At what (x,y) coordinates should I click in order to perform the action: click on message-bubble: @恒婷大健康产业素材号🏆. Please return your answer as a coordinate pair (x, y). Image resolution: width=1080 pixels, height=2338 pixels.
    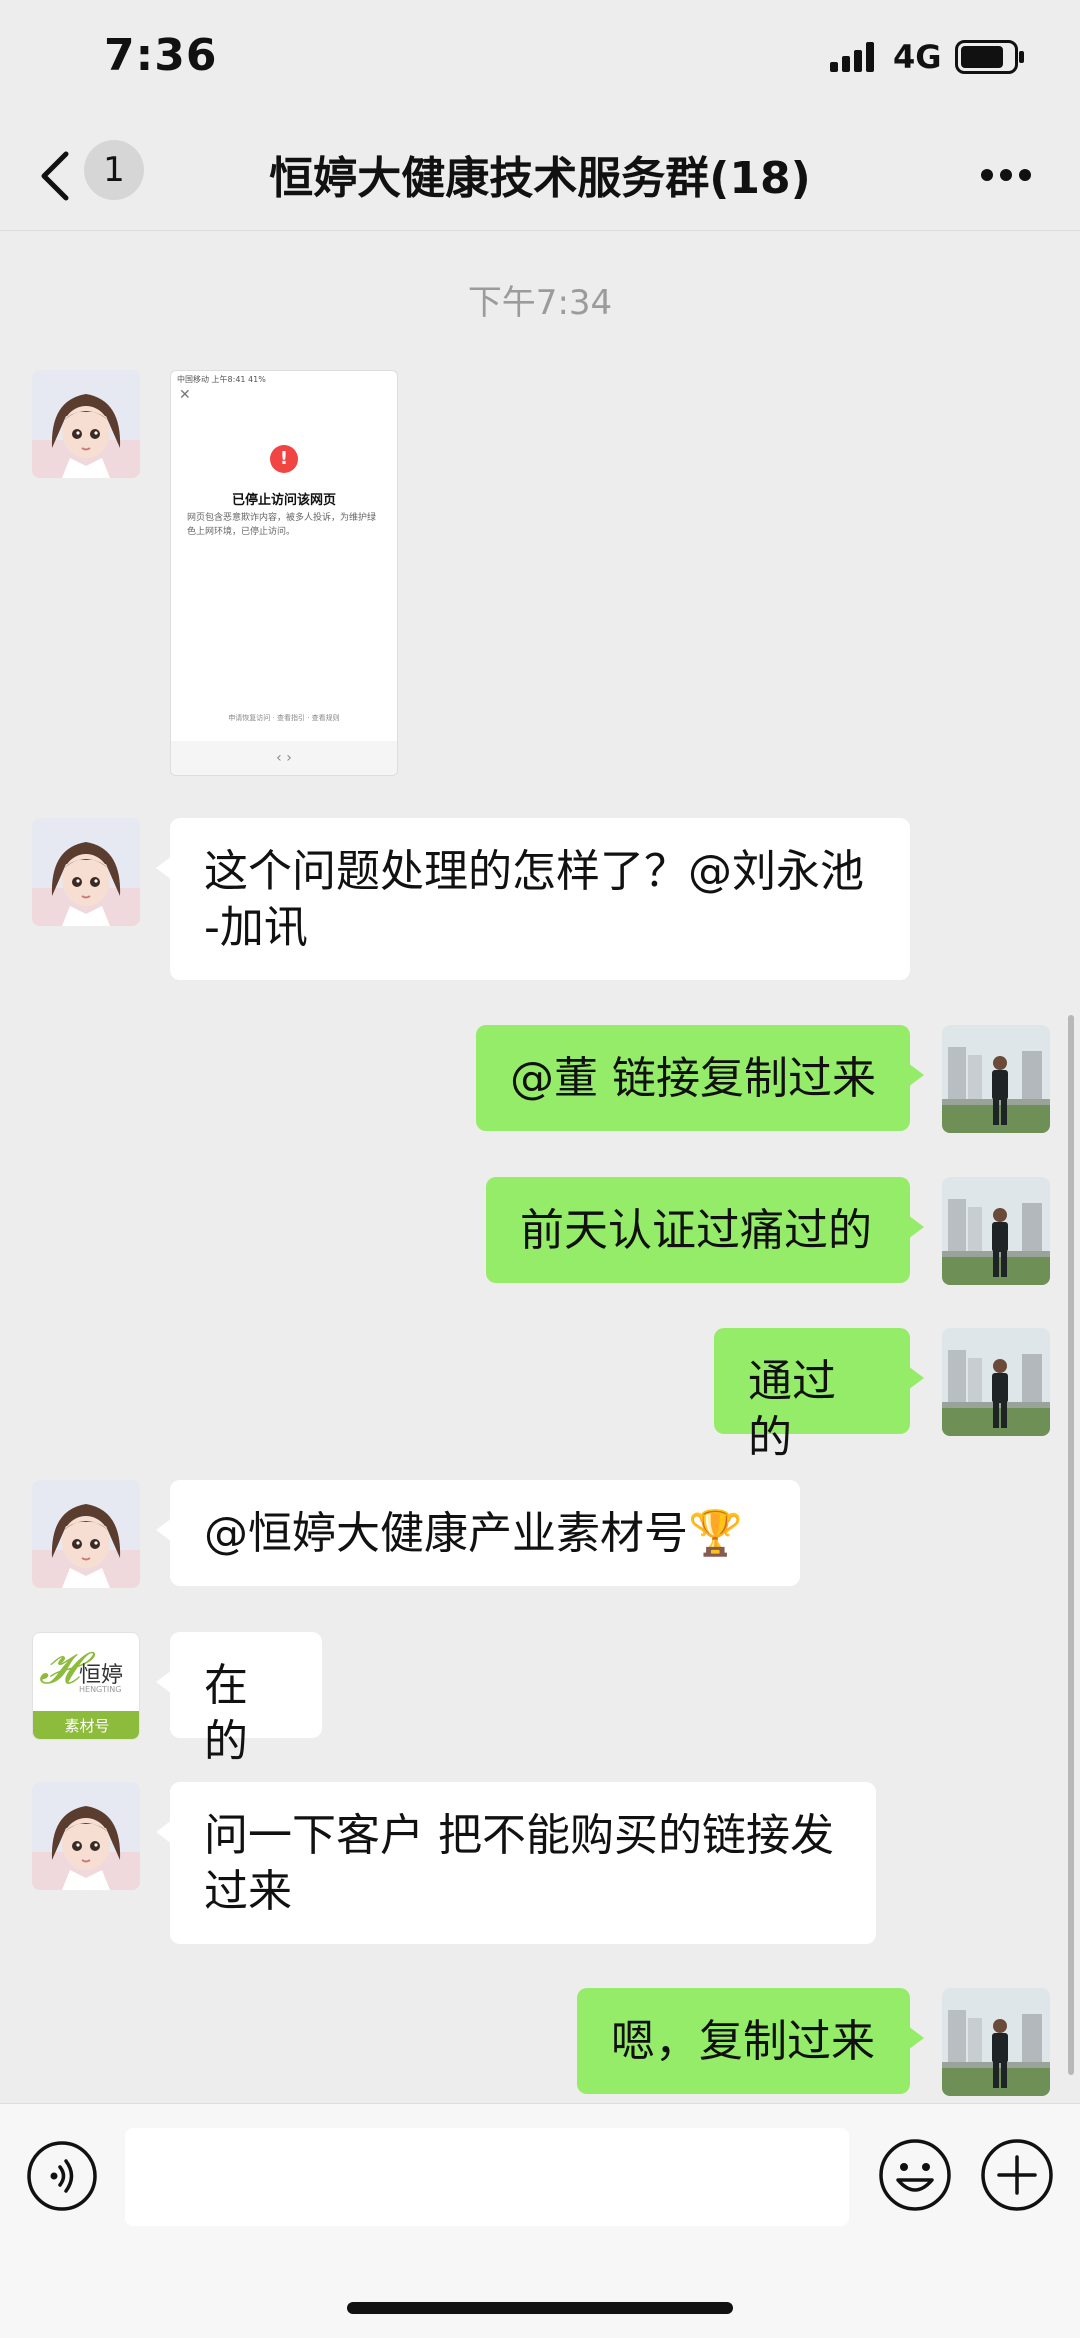
    Looking at the image, I should click on (478, 1533).